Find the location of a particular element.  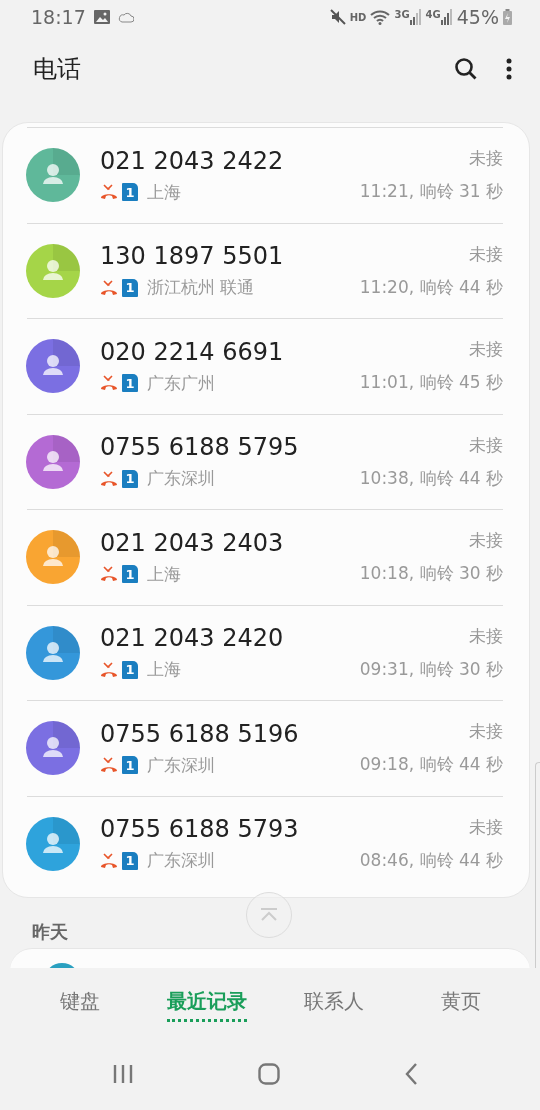

phone-number: 021 2043 2403 is located at coordinates (192, 542).